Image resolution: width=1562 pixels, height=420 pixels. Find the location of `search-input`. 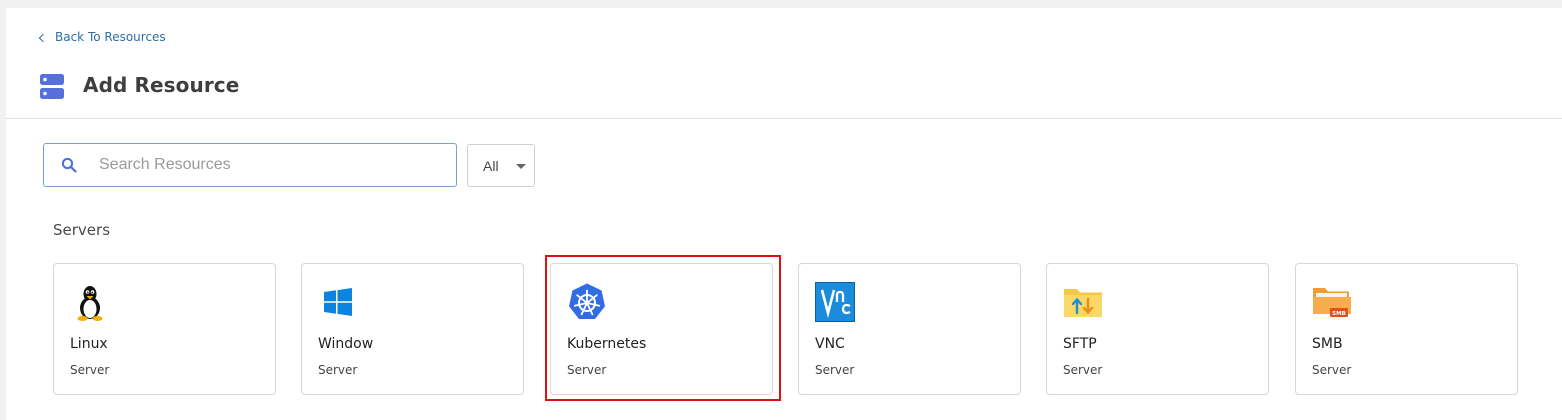

search-input is located at coordinates (269, 165).